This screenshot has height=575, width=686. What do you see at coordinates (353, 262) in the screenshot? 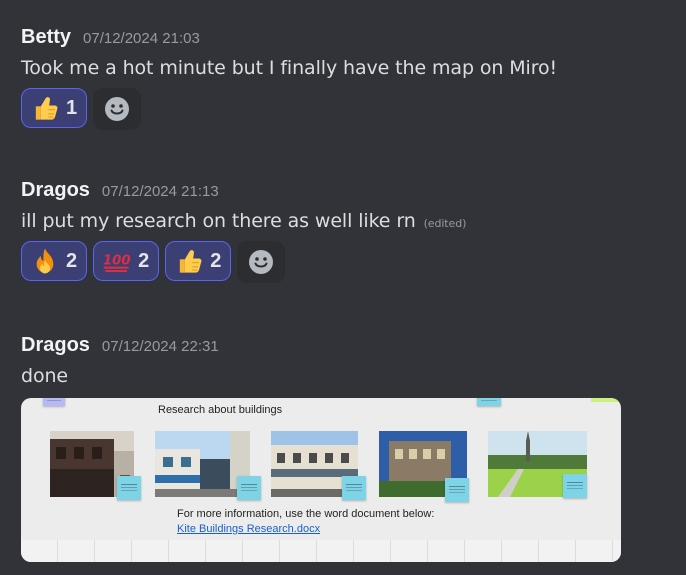
I see `reactions-bar: 2 100 2 2` at bounding box center [353, 262].